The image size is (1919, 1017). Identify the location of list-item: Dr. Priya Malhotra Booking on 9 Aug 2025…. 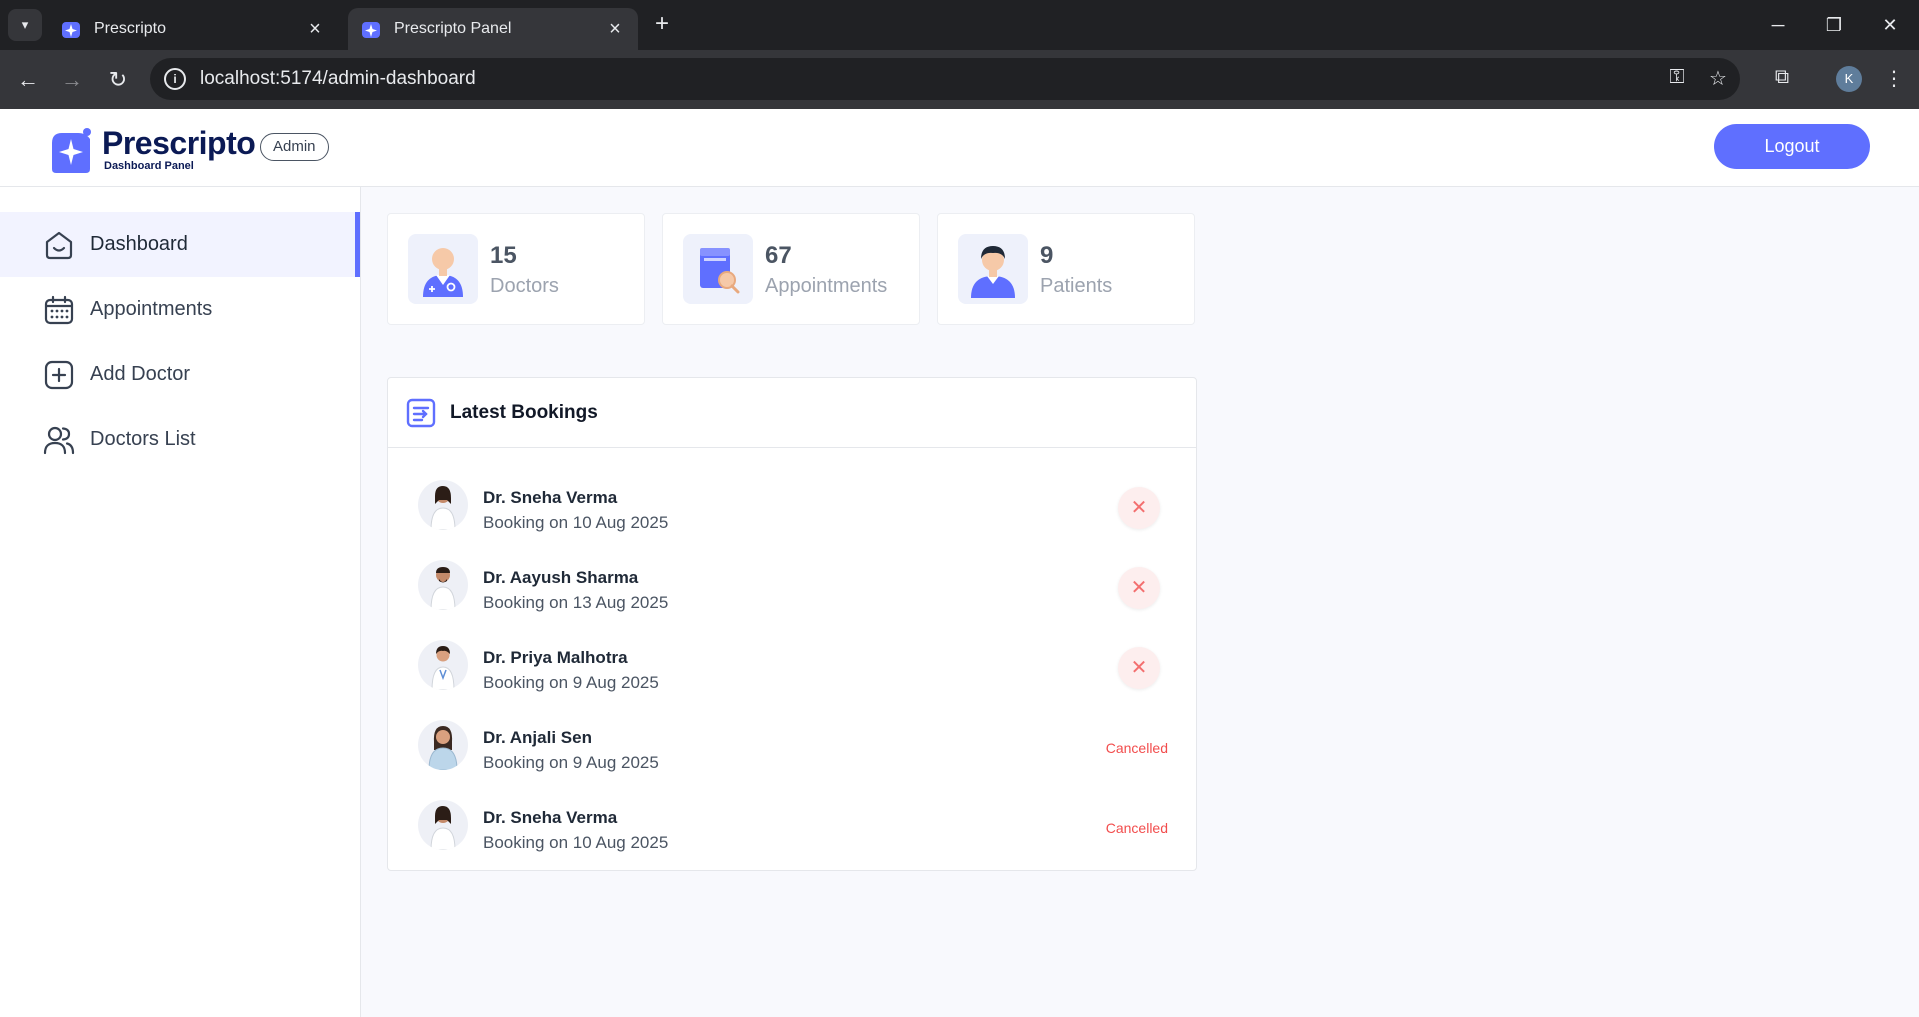
(792, 670).